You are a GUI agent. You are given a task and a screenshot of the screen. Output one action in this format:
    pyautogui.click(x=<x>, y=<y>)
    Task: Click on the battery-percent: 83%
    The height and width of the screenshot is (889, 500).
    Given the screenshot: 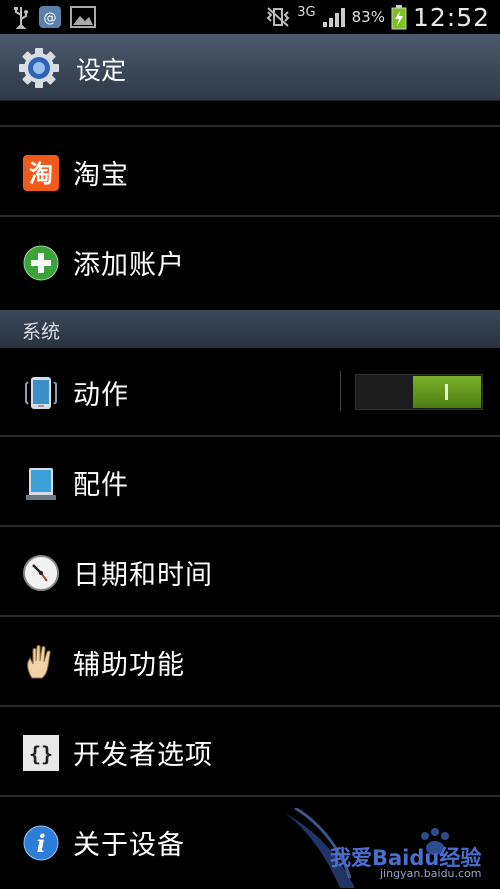 What is the action you would take?
    pyautogui.click(x=368, y=17)
    